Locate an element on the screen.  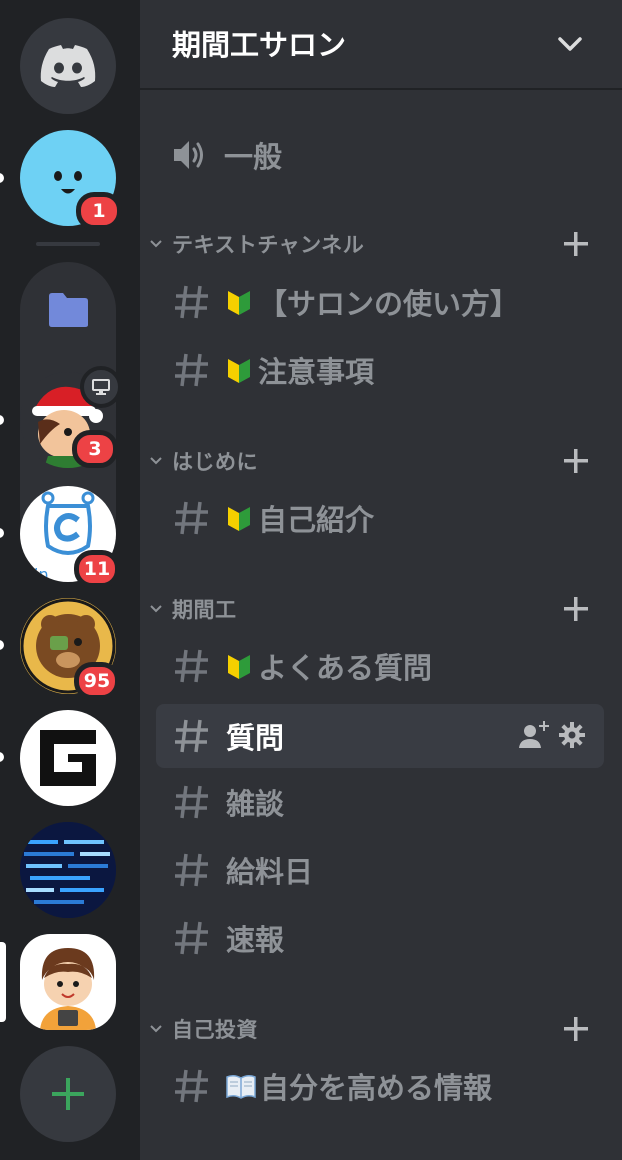
code-screen-icon is located at coordinates (68, 870).